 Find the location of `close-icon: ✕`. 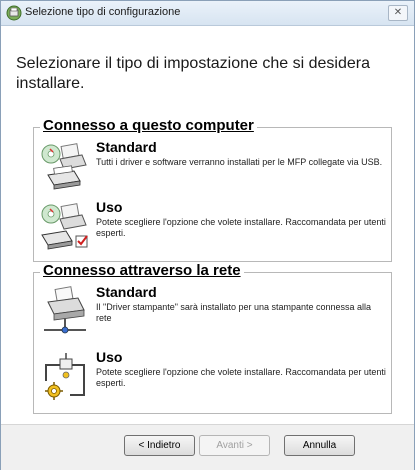

close-icon: ✕ is located at coordinates (398, 12).